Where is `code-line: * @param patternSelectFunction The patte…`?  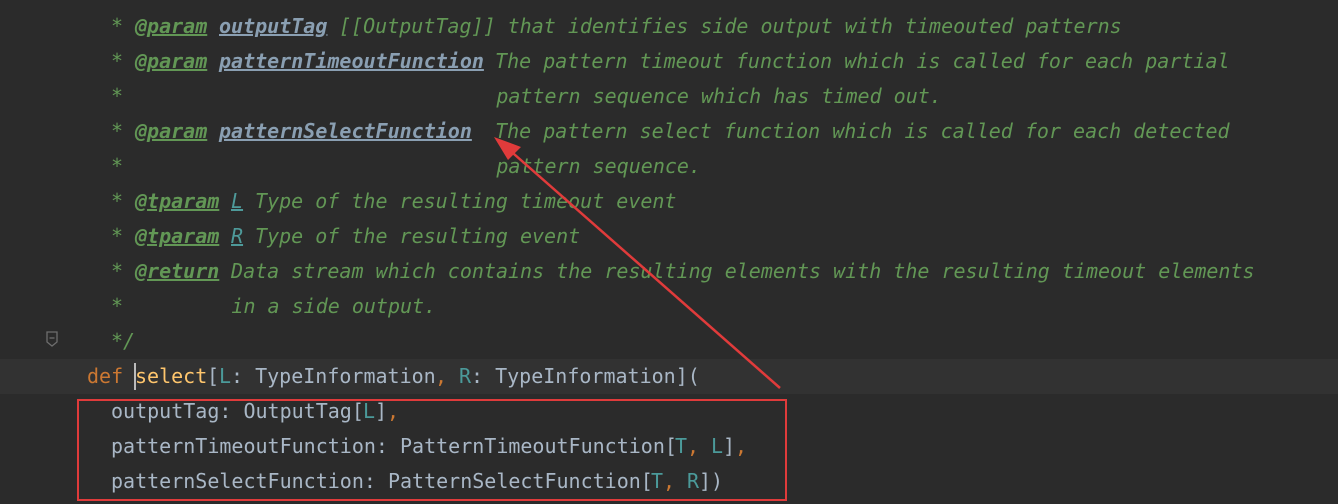 code-line: * @param patternSelectFunction The patte… is located at coordinates (669, 131).